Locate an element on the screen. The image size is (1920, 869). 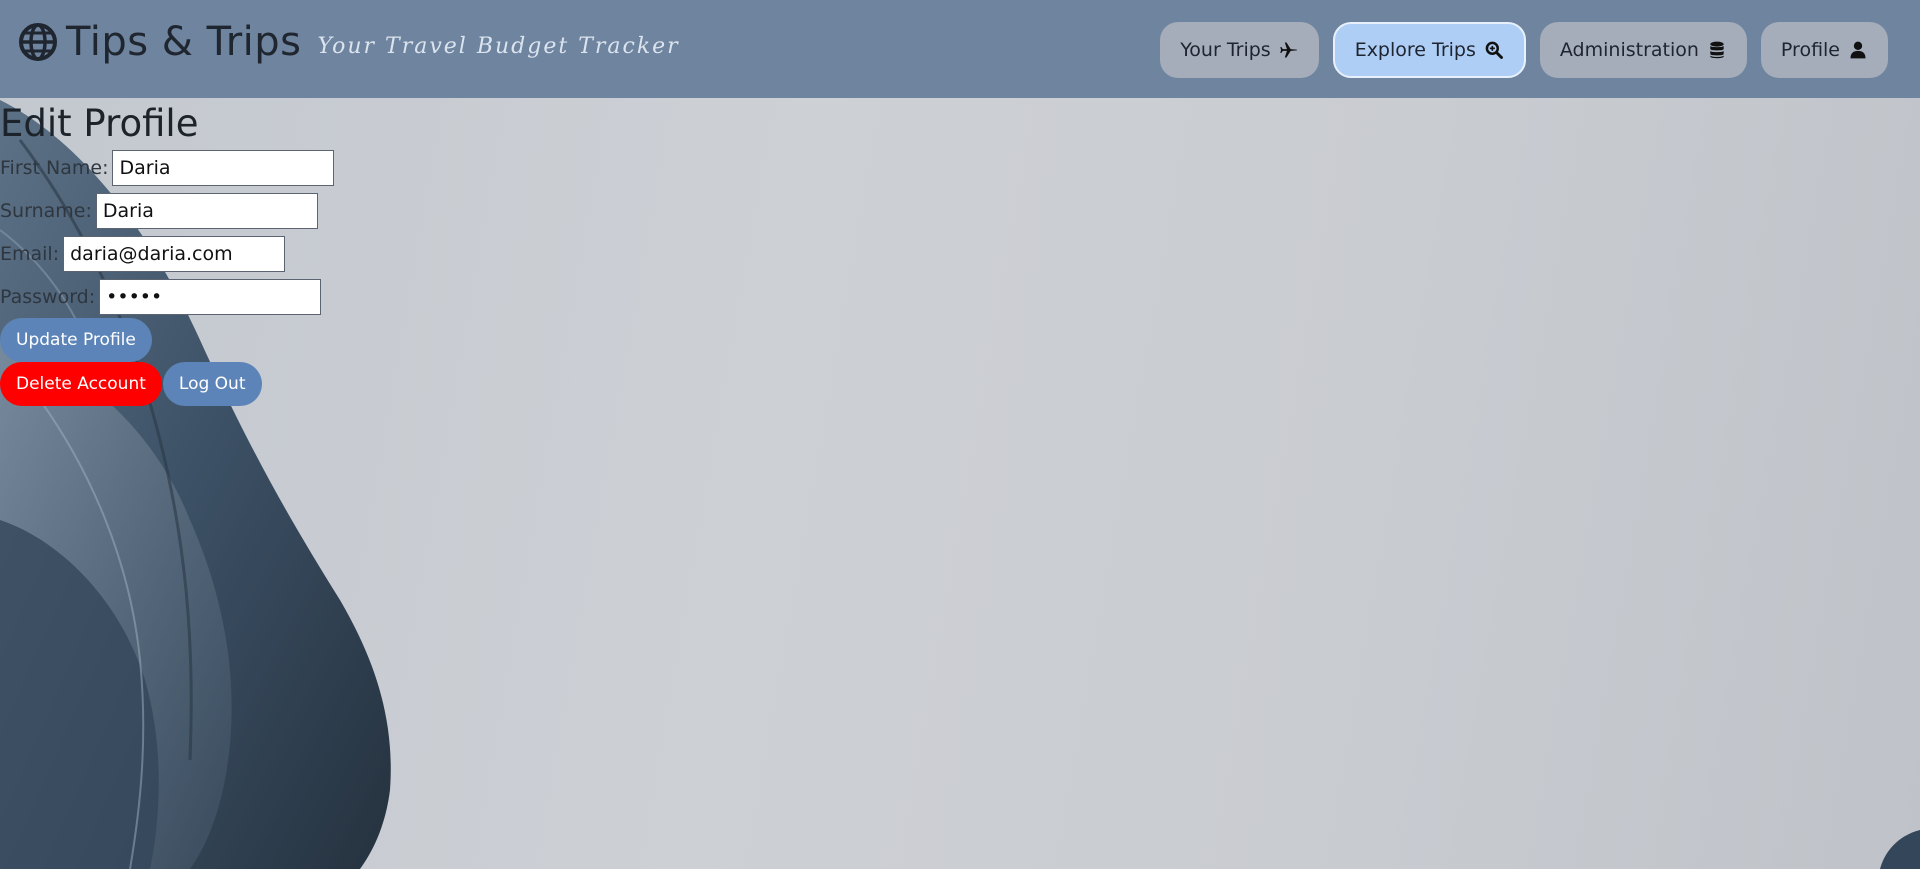
surname-row: Surname: is located at coordinates (167, 210).